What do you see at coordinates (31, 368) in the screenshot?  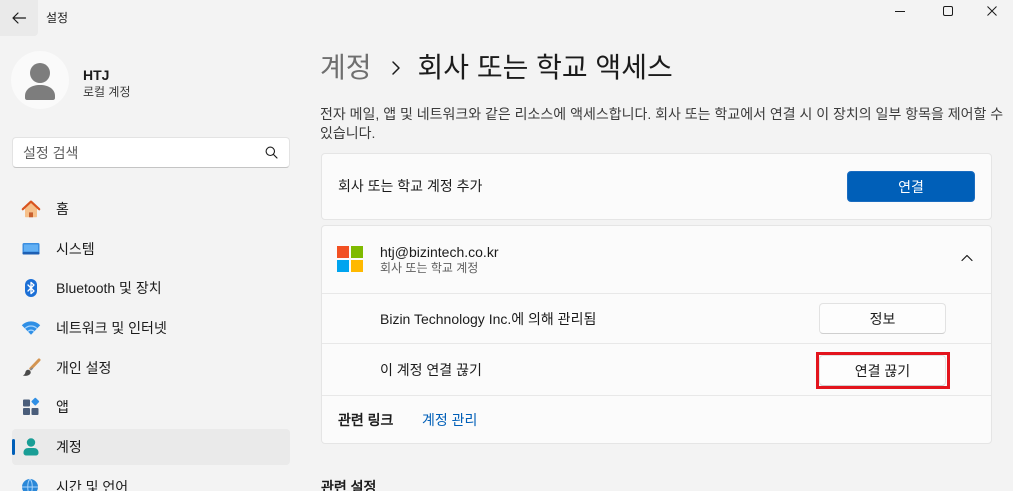 I see `brush-icon` at bounding box center [31, 368].